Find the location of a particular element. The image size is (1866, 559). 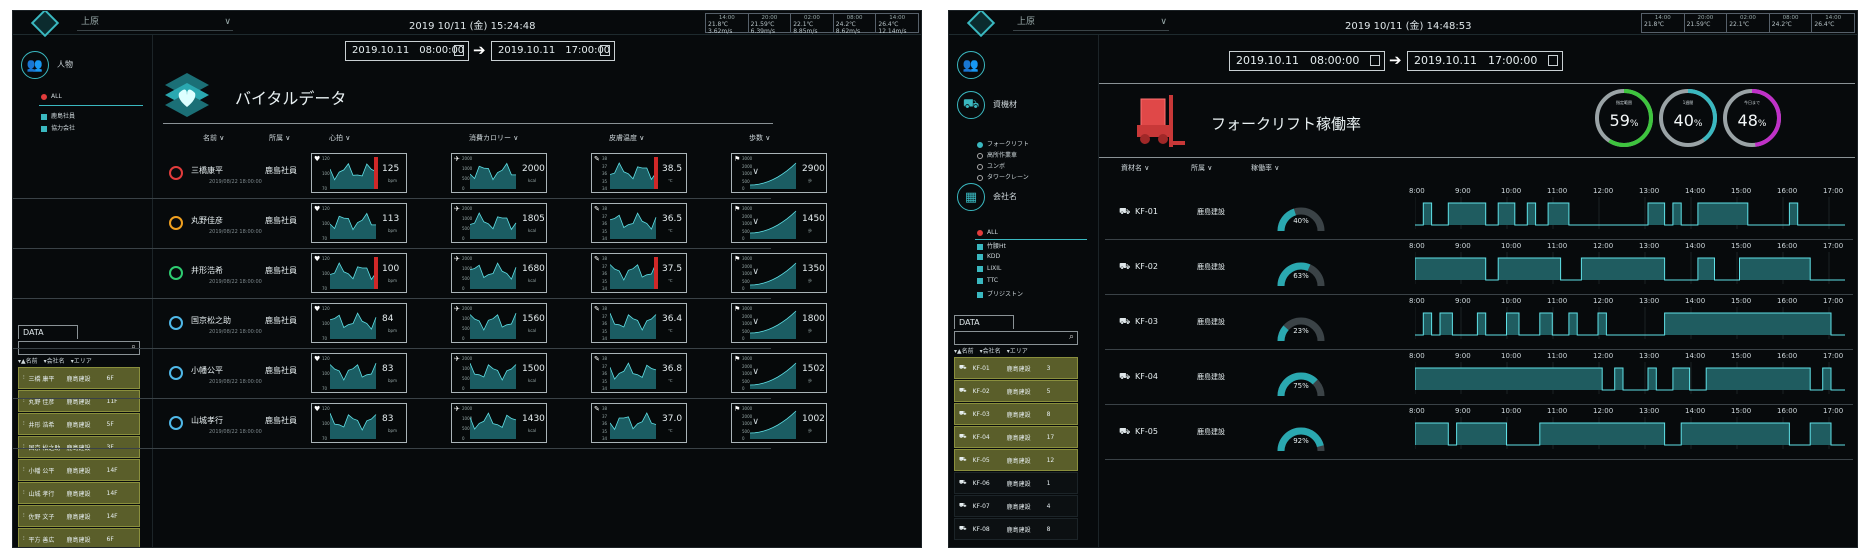

data-row: ⛟ KF-04 鹿島建設 17 is located at coordinates (1016, 437).